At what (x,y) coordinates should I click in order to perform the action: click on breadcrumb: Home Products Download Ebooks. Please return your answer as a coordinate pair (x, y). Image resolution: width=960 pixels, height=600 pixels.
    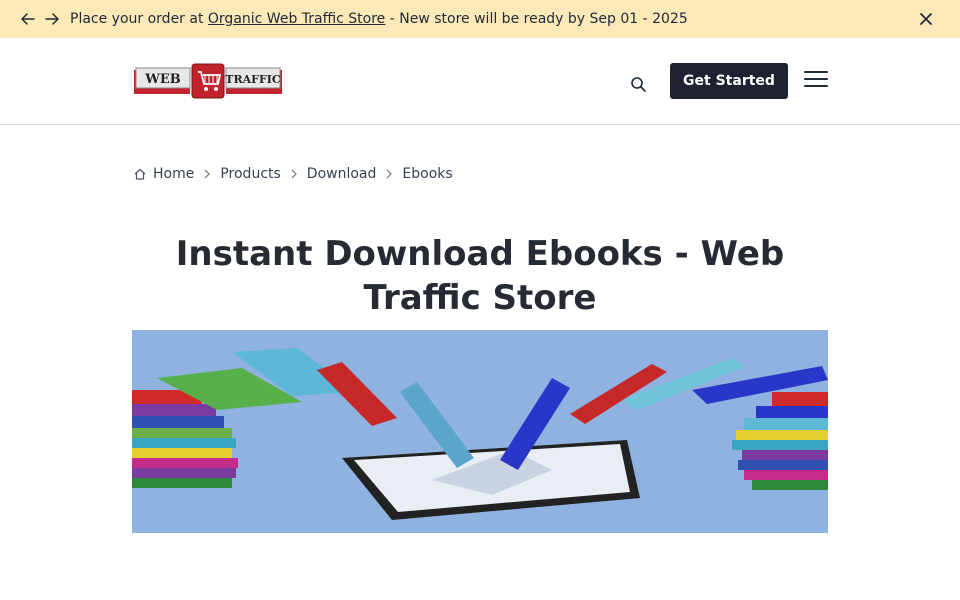
    Looking at the image, I should click on (293, 174).